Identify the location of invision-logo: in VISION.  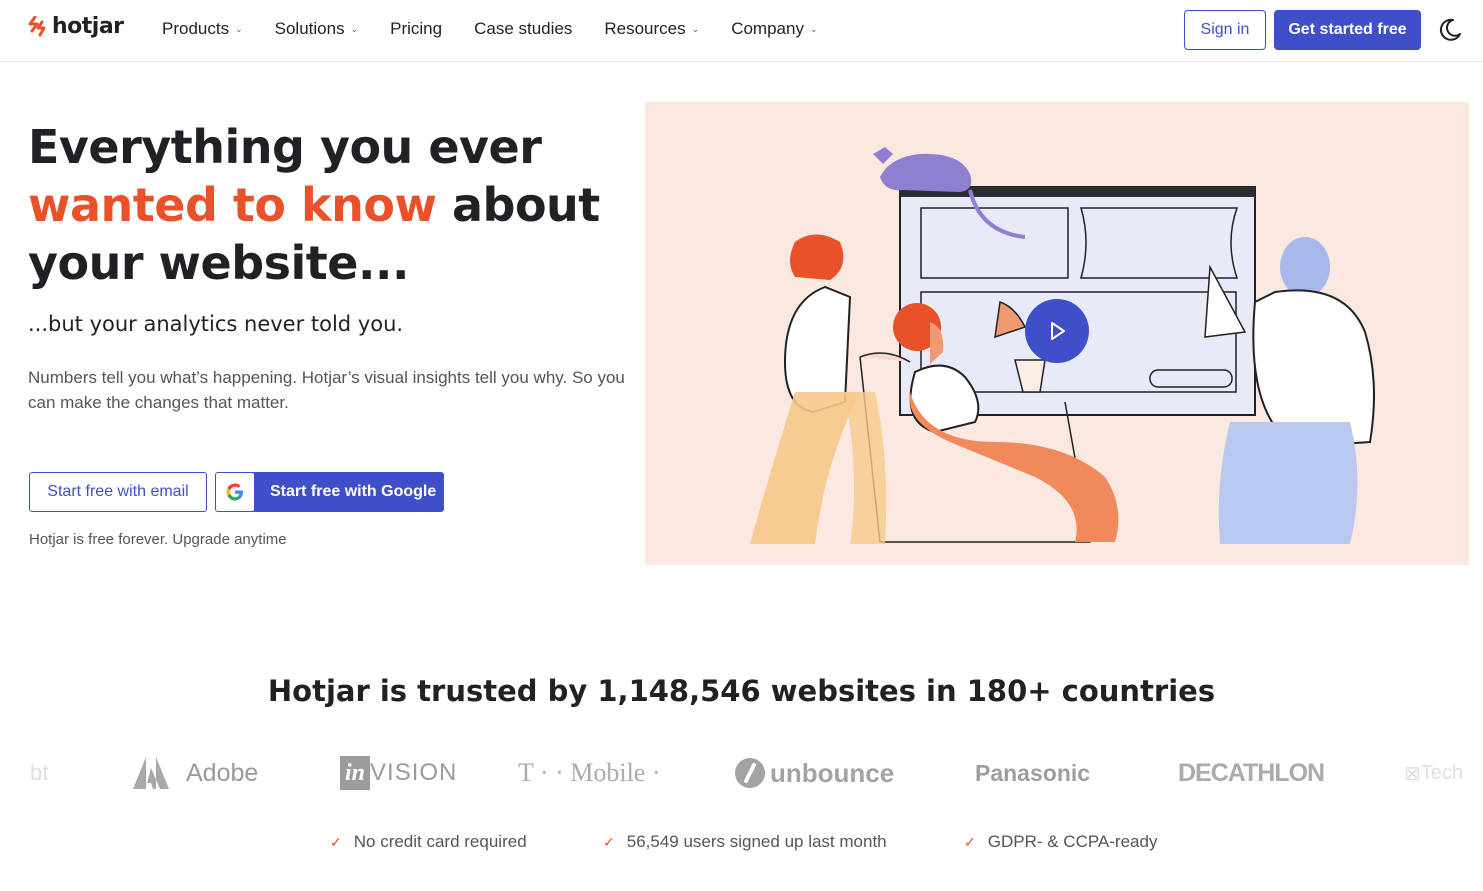
(398, 773).